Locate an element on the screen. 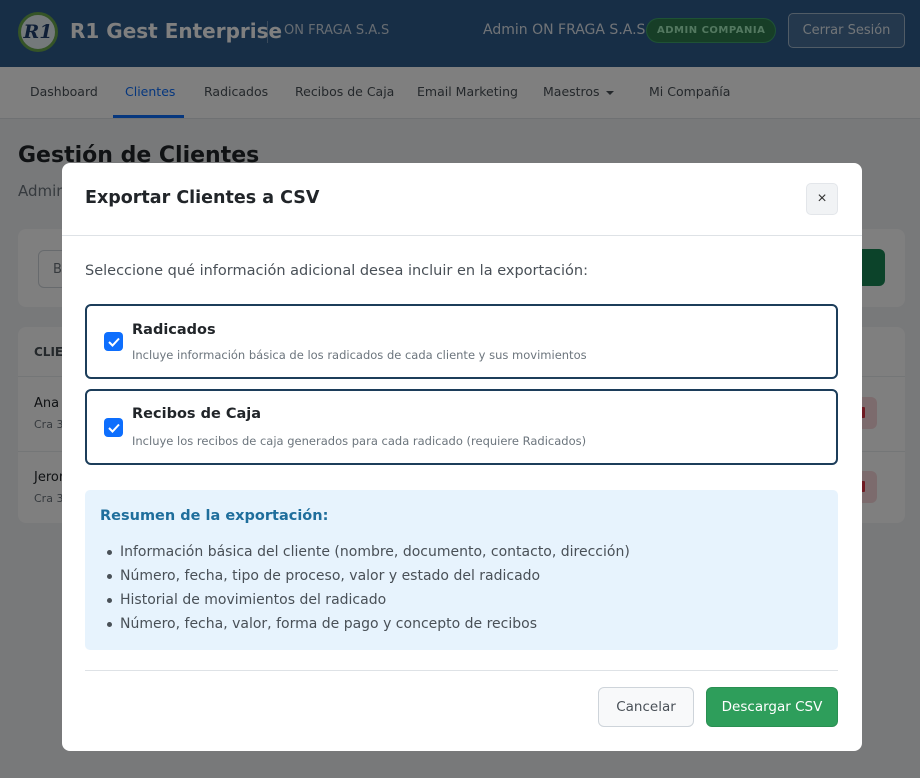 This screenshot has width=920, height=778. download-csv-button: Descargar CSV is located at coordinates (772, 707).